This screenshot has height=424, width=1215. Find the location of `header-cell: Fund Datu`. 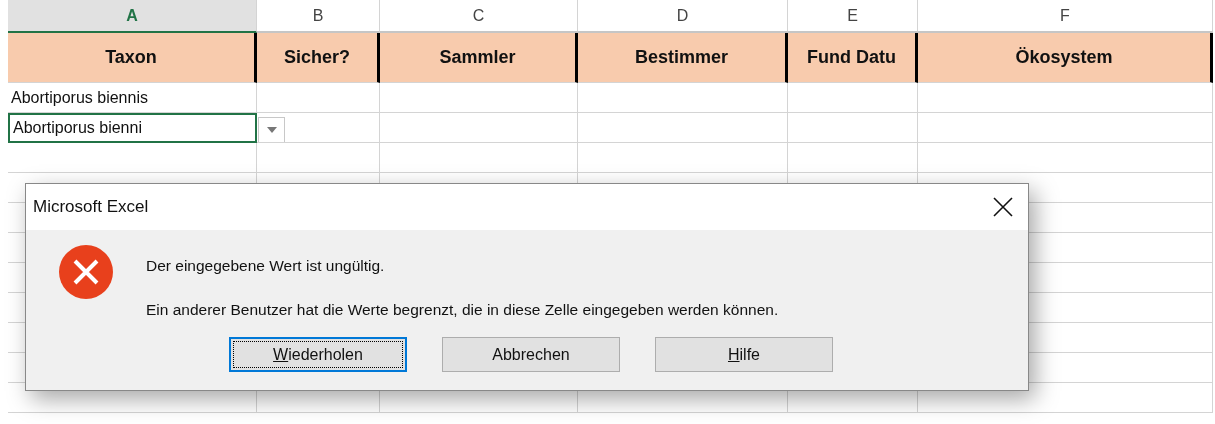

header-cell: Fund Datu is located at coordinates (853, 58).